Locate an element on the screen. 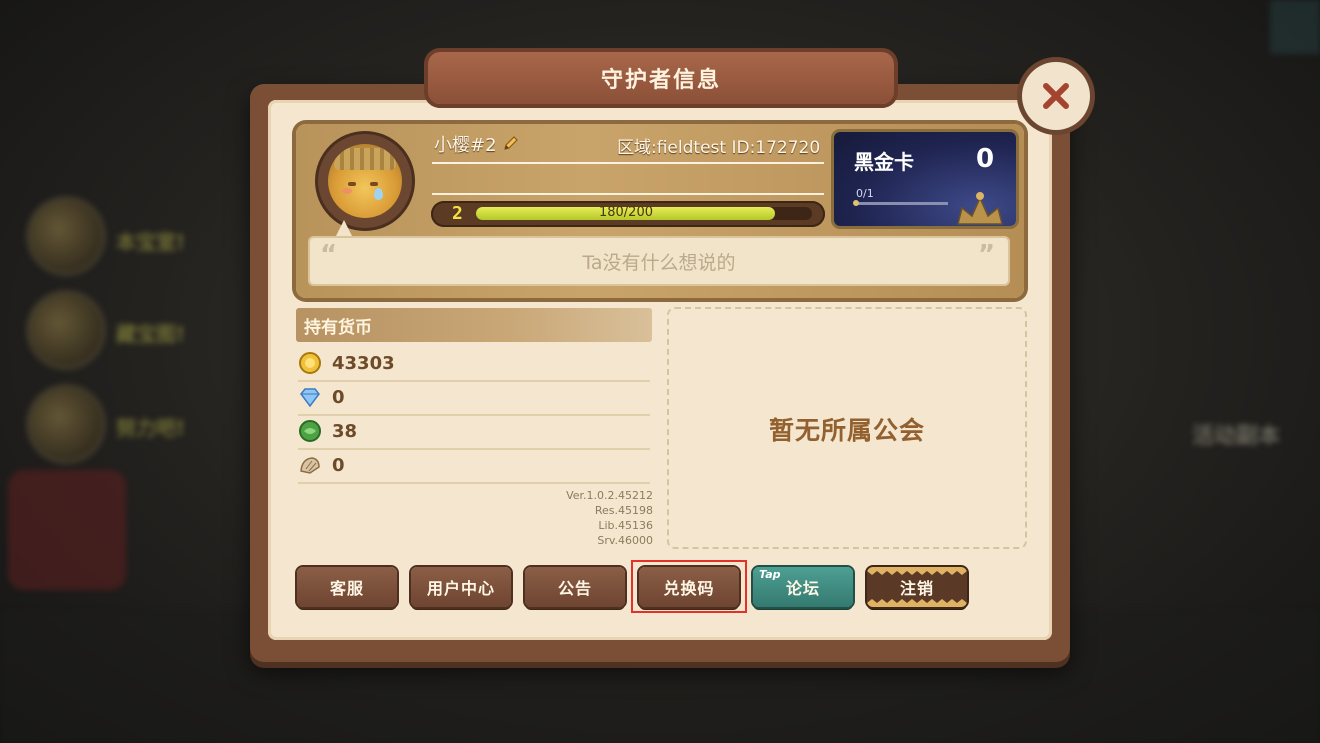 This screenshot has height=743, width=1320. bg-menu-label: 努力吧! is located at coordinates (151, 428).